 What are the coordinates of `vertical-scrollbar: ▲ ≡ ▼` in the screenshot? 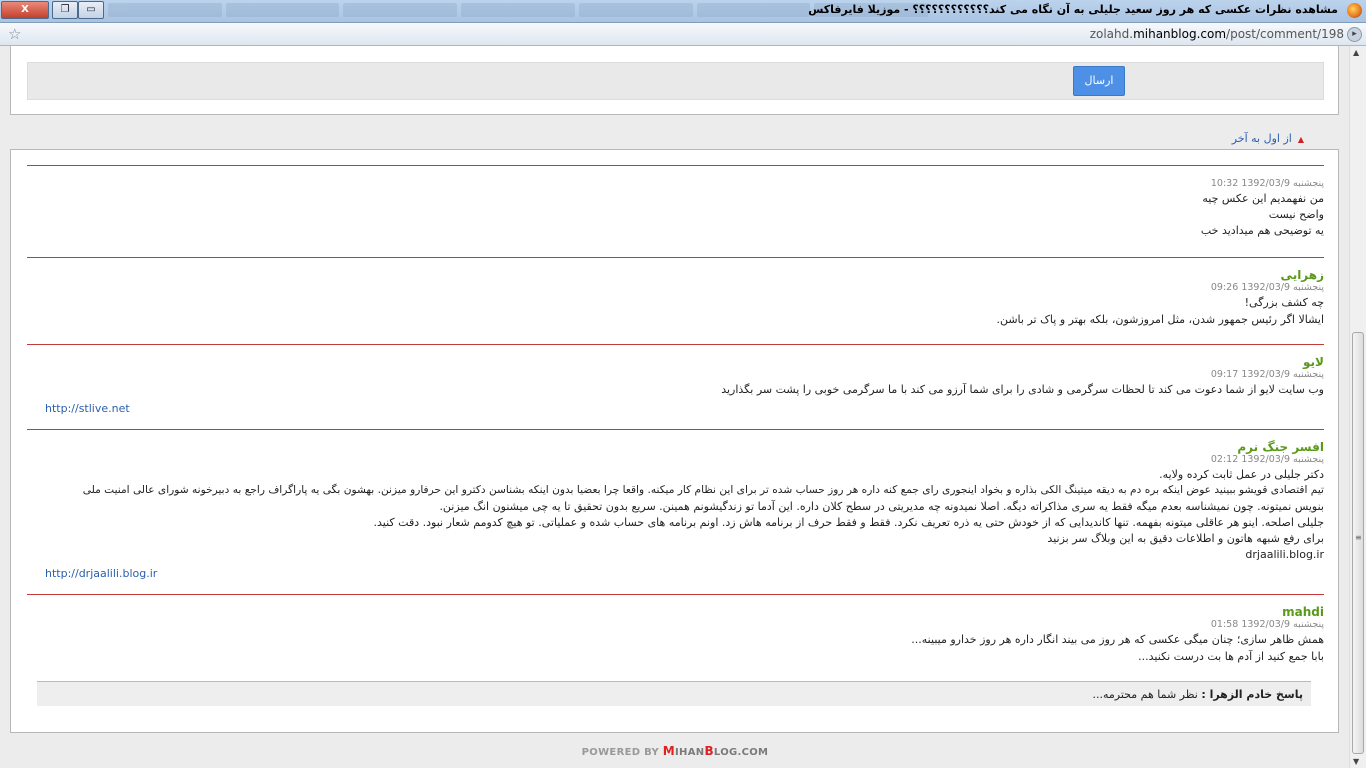 It's located at (1357, 407).